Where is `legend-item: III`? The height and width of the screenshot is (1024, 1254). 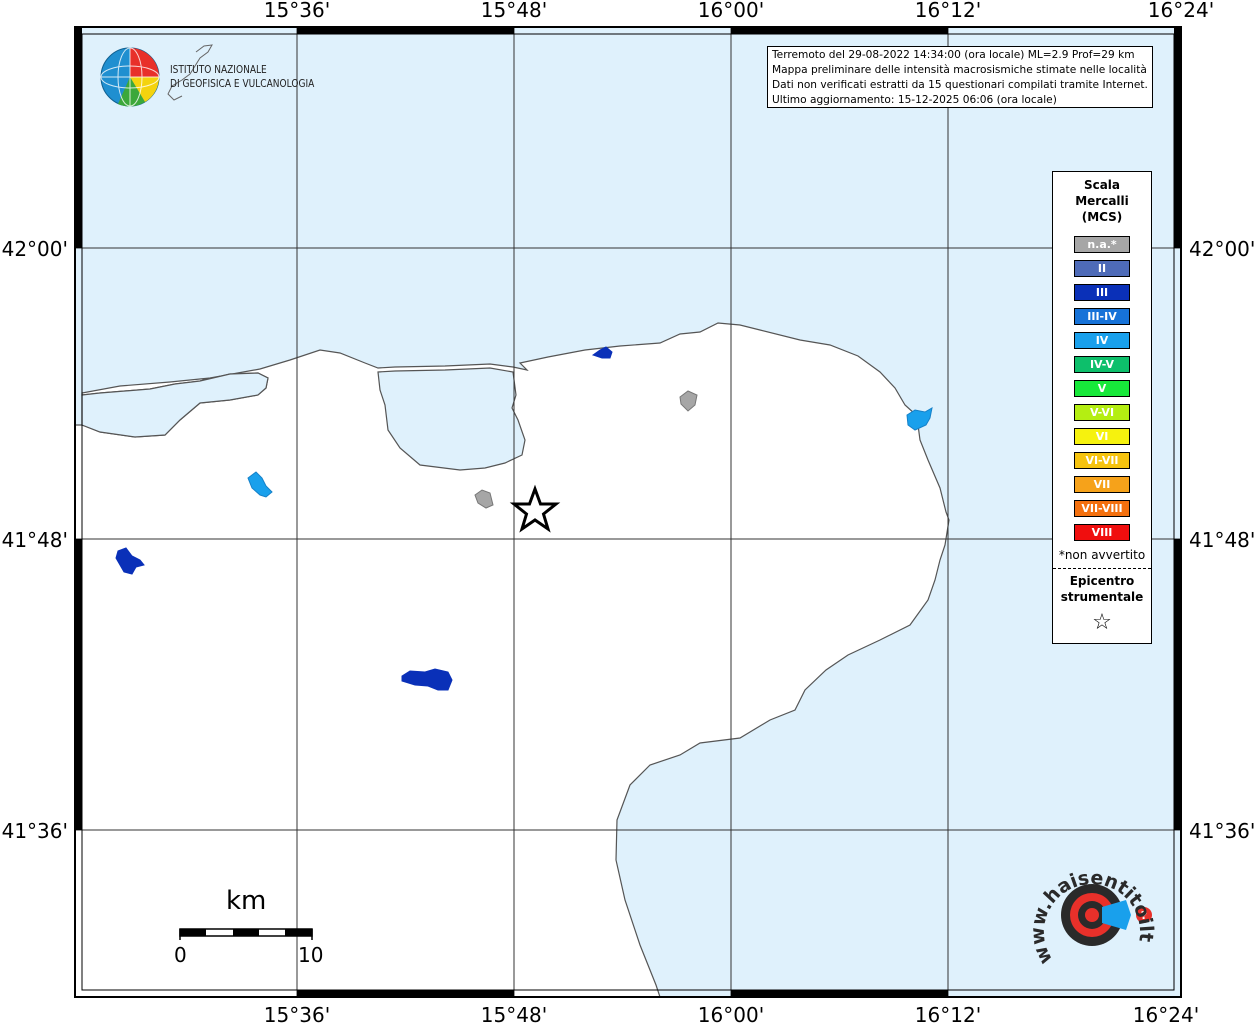 legend-item: III is located at coordinates (1102, 292).